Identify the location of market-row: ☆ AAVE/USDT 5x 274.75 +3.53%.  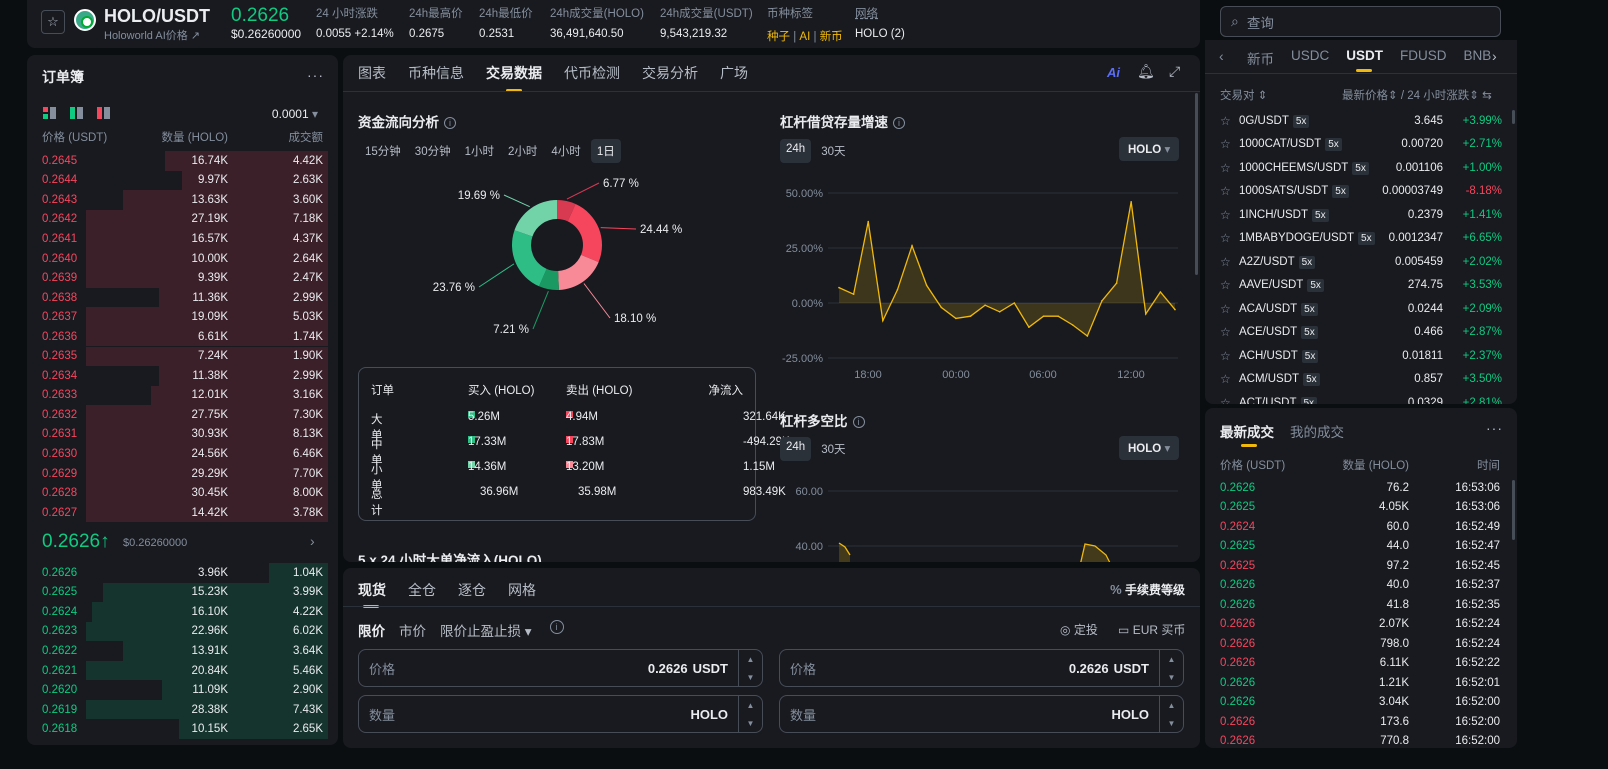
(1361, 286).